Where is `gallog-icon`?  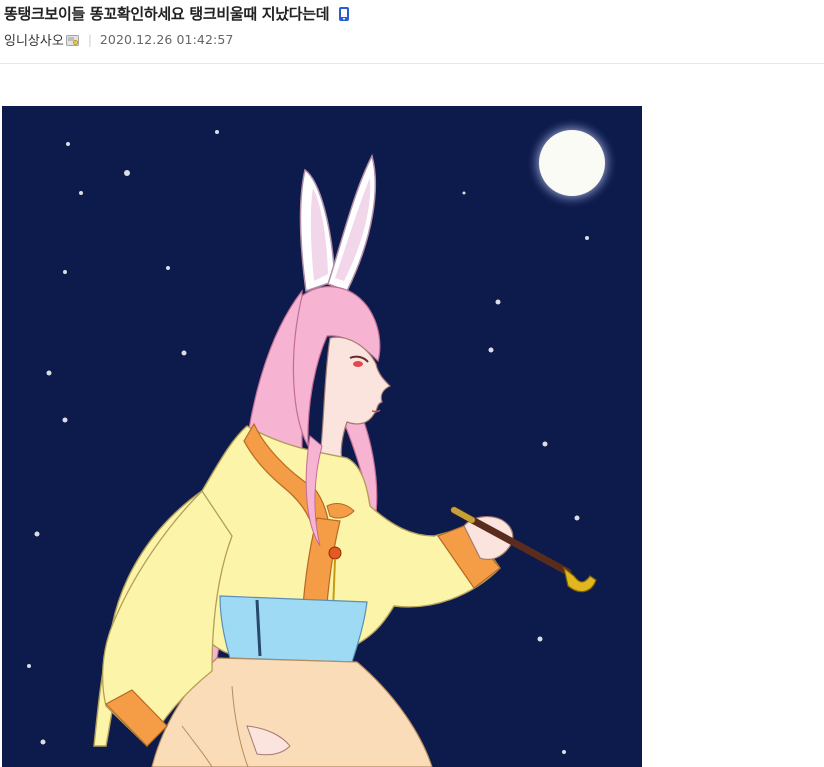
gallog-icon is located at coordinates (72, 40).